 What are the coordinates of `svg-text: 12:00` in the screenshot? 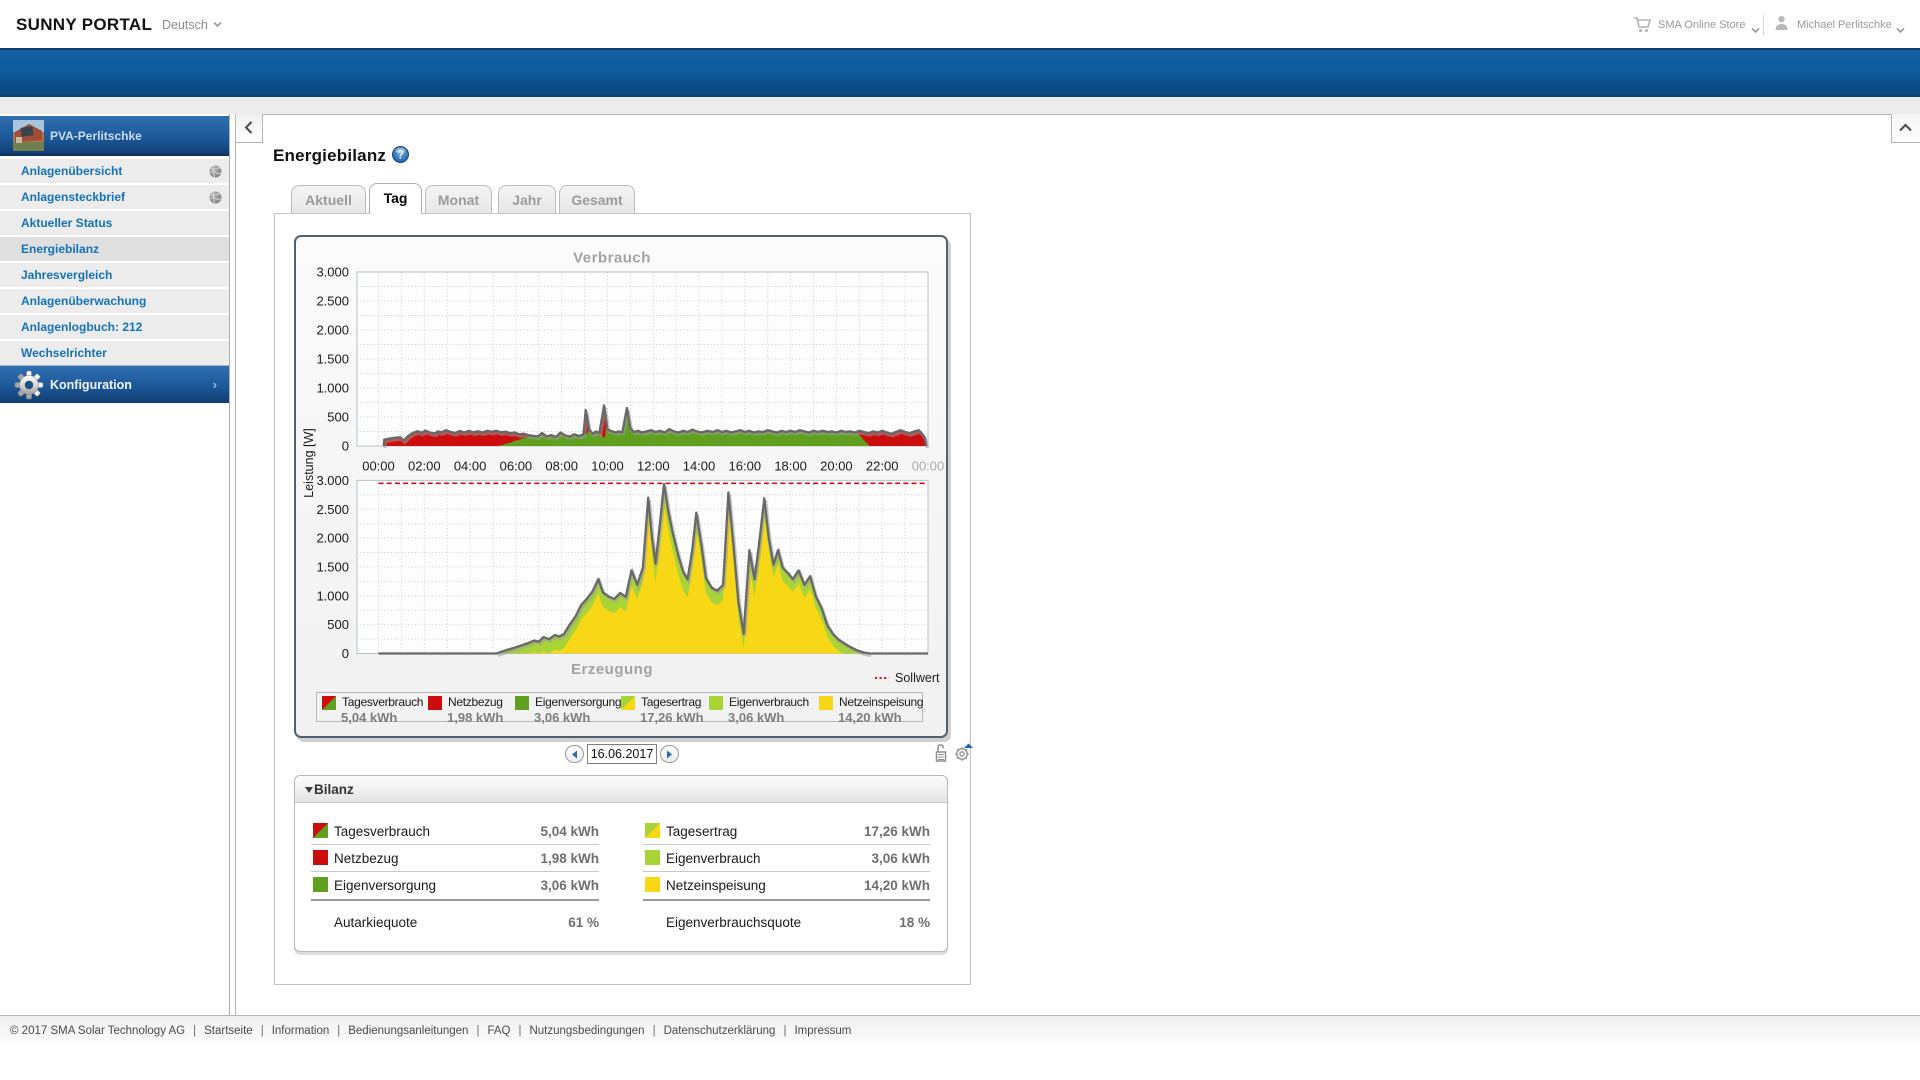 It's located at (653, 466).